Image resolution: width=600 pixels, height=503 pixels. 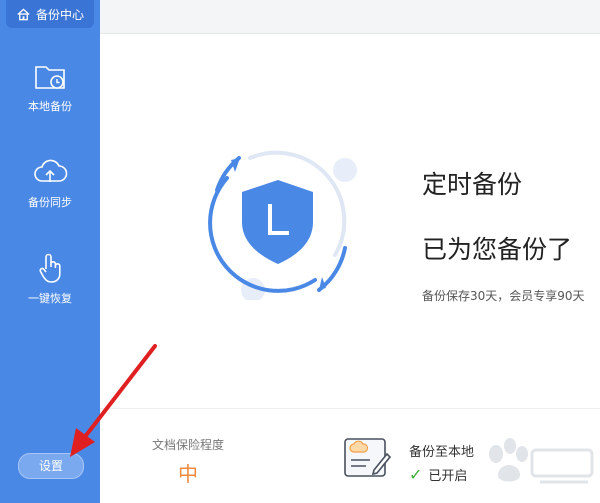 I want to click on local-backup-status: ✓ 已开启, so click(x=438, y=474).